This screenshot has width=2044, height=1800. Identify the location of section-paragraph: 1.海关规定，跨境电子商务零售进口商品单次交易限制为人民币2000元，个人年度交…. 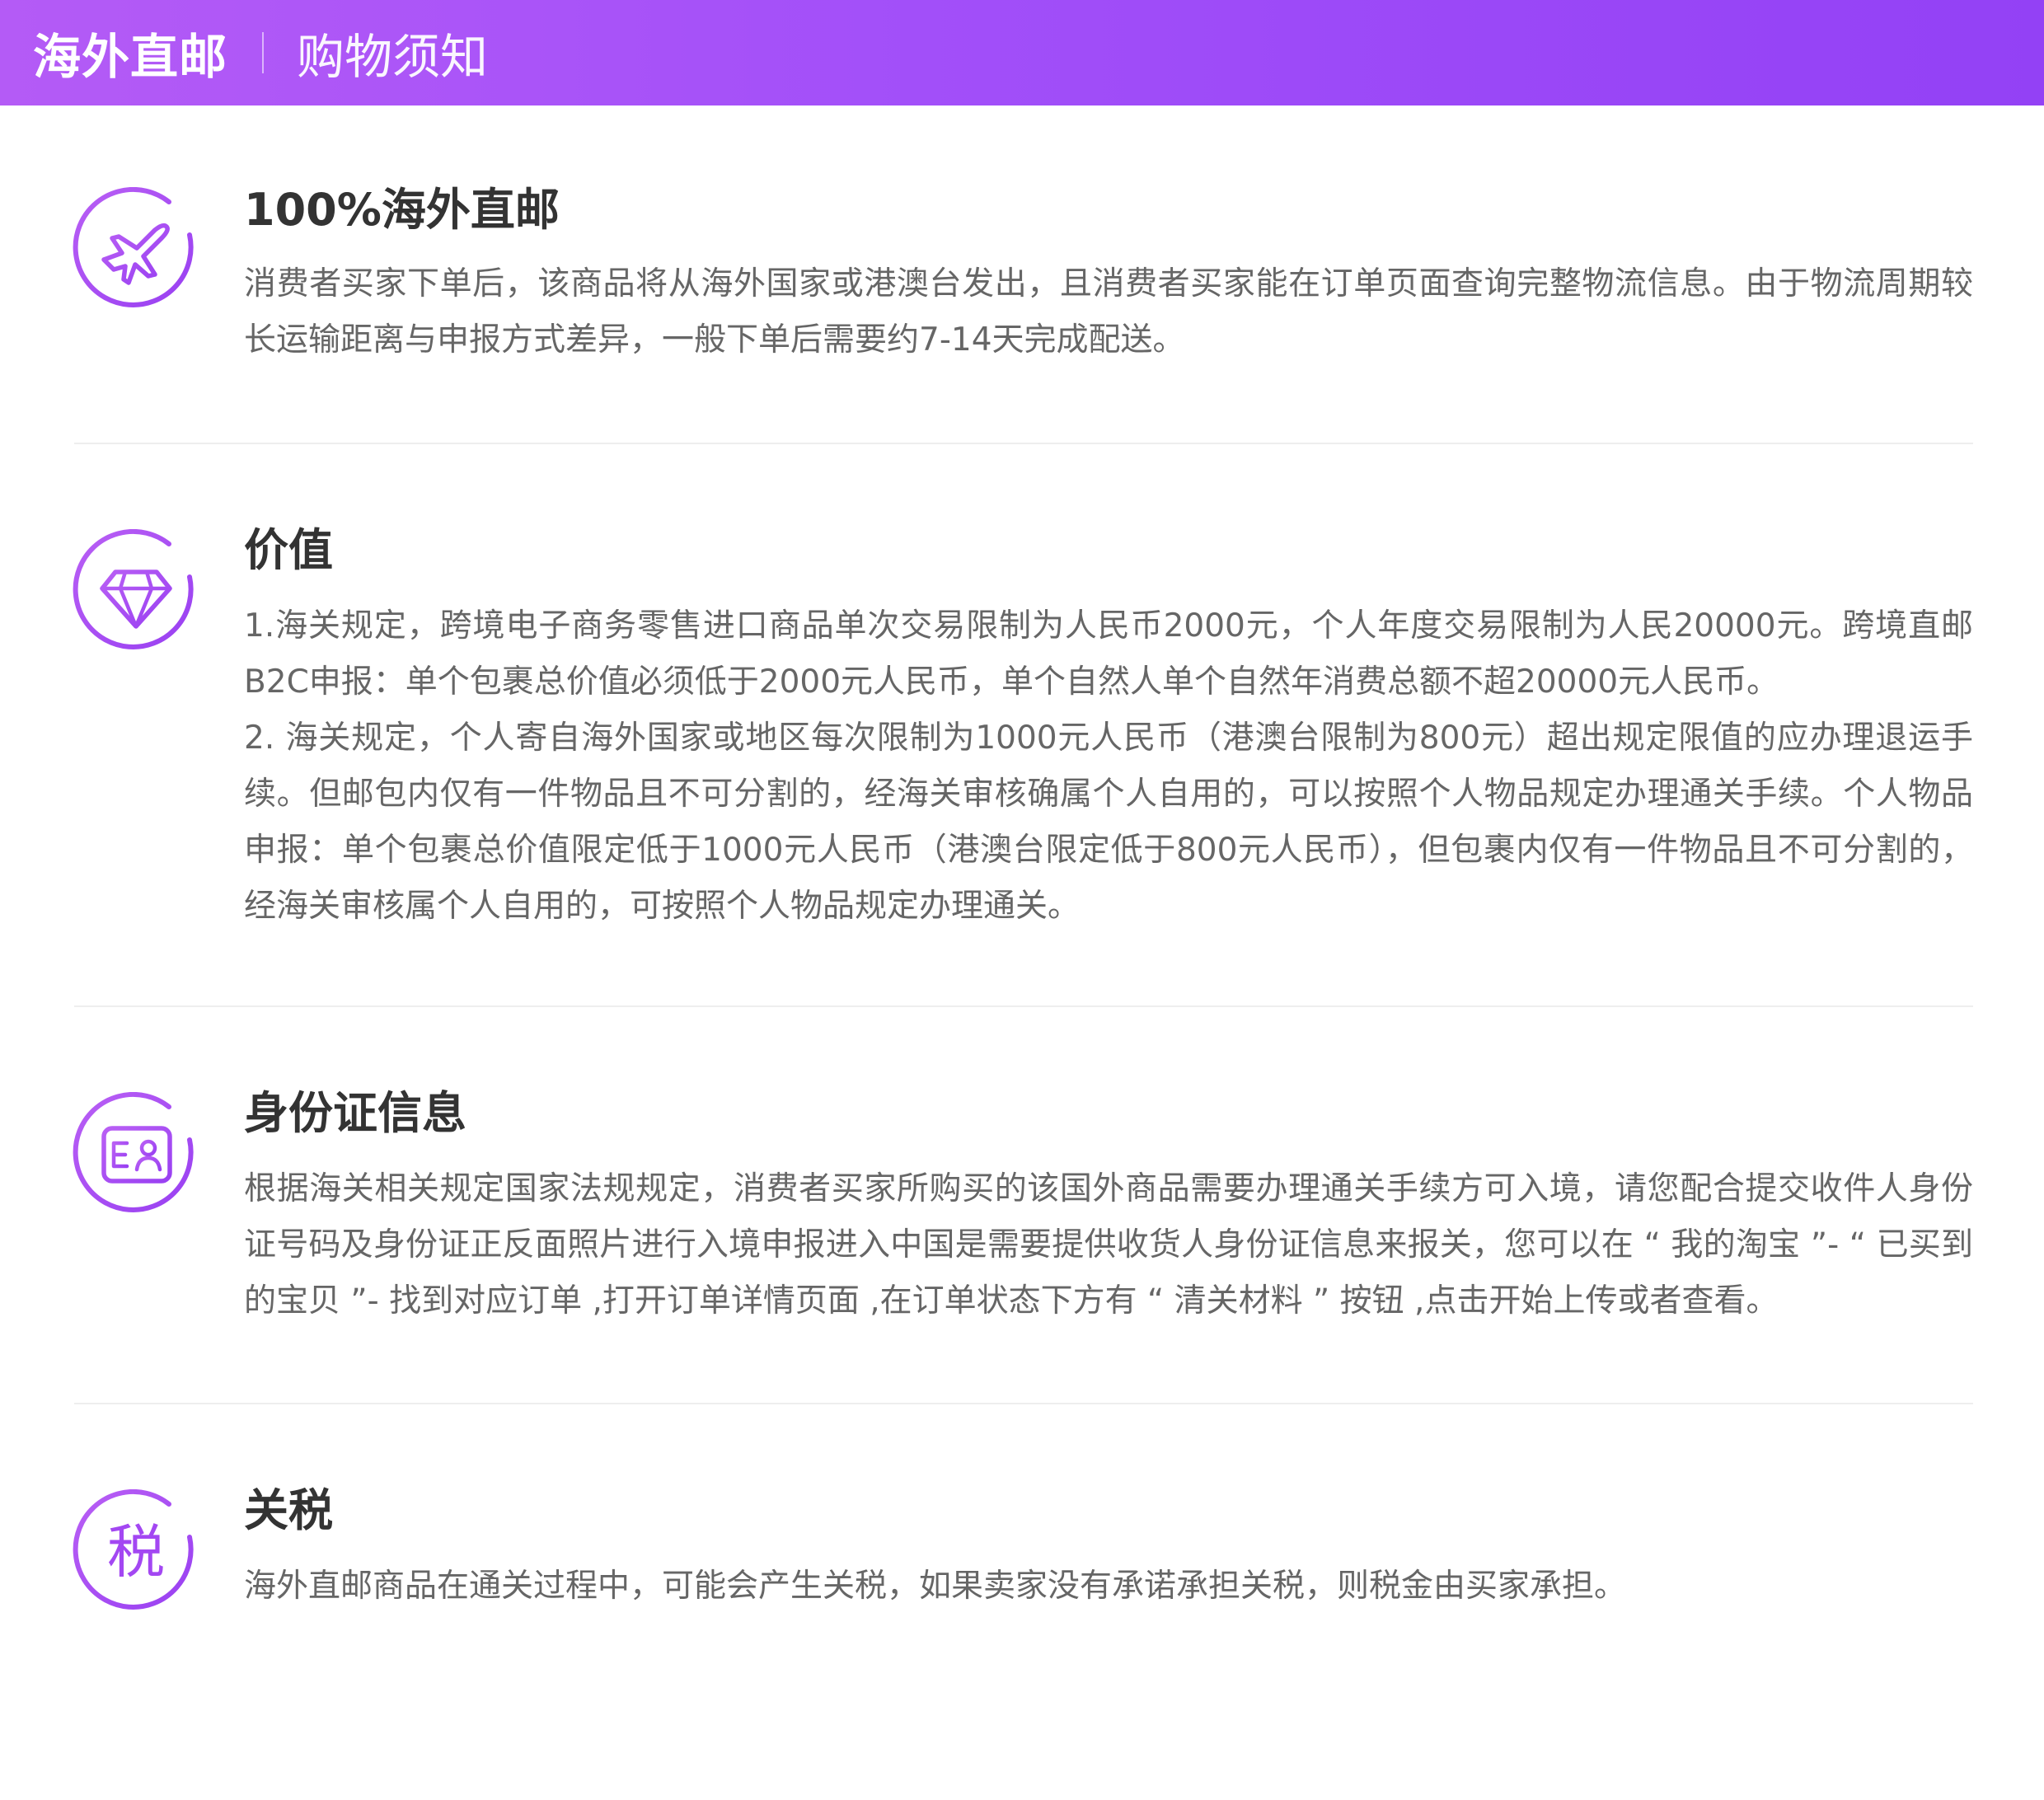
(1108, 654).